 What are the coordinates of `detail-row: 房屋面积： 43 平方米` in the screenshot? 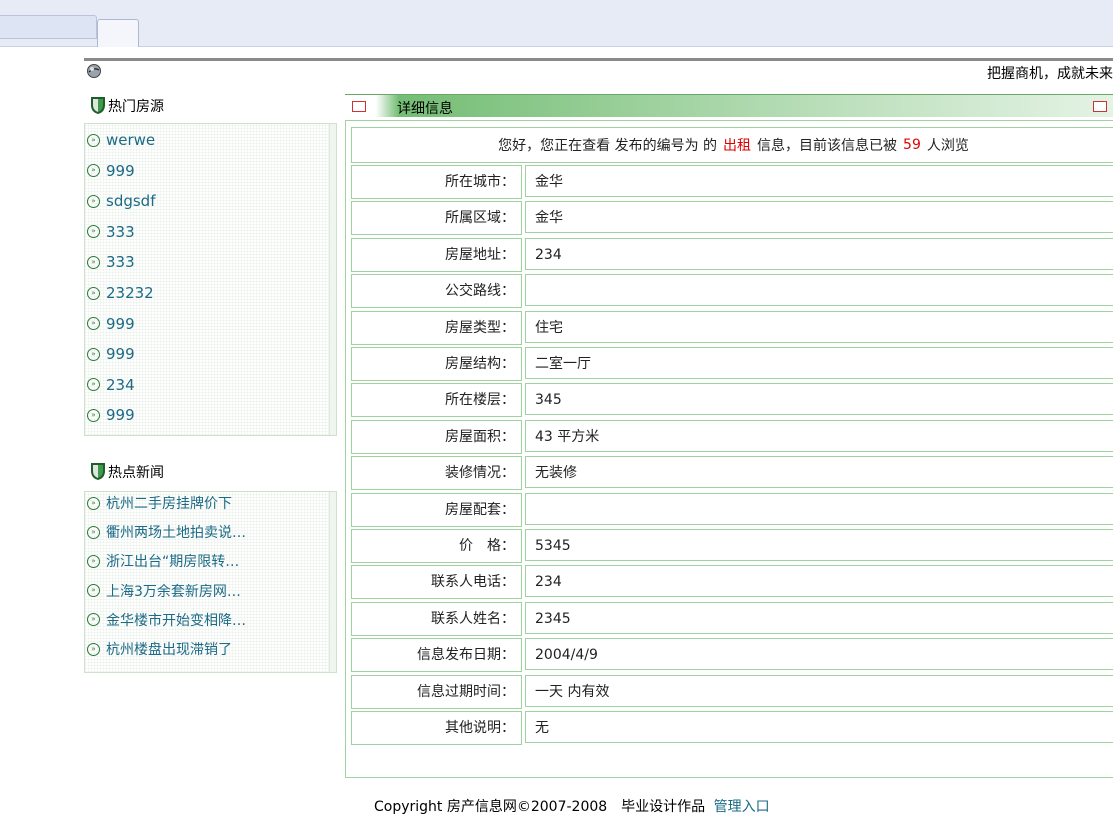 It's located at (732, 436).